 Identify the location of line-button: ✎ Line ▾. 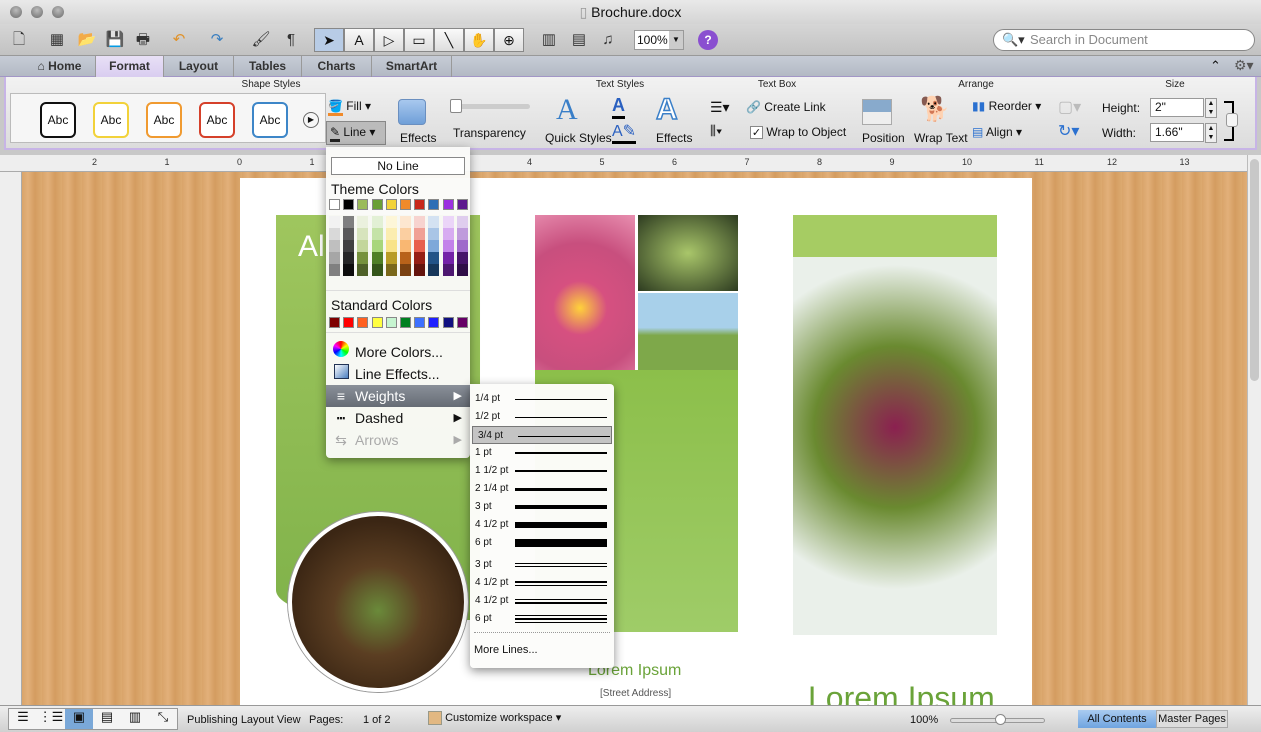
(356, 133).